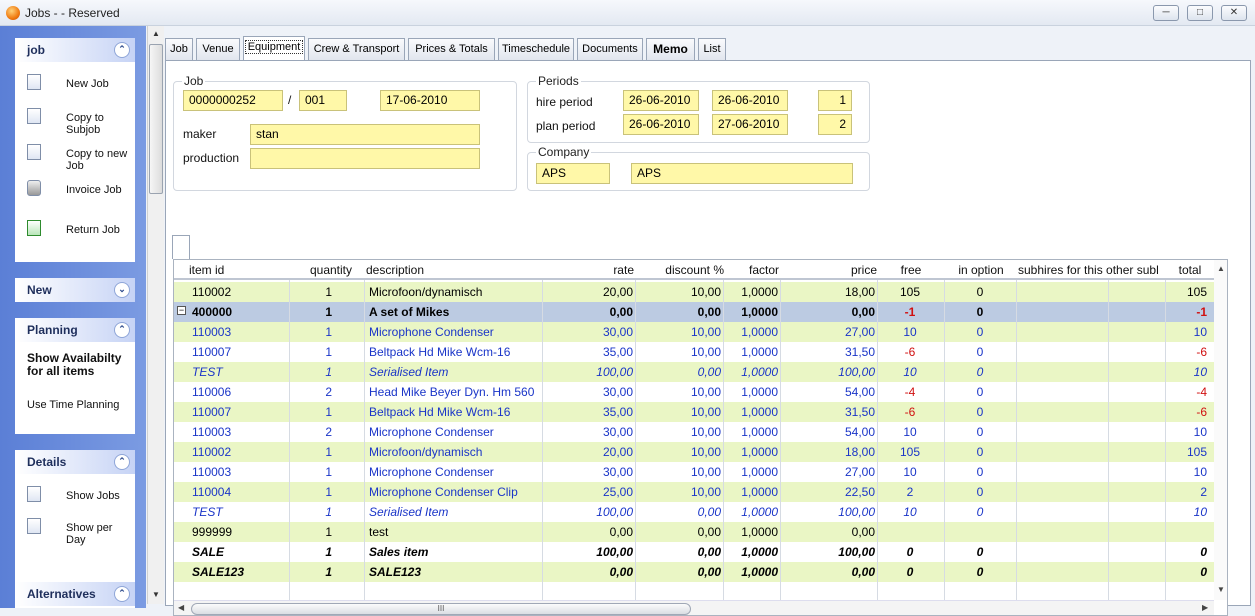 Image resolution: width=1255 pixels, height=616 pixels. What do you see at coordinates (75, 232) in the screenshot?
I see `return-job-link: Return Job` at bounding box center [75, 232].